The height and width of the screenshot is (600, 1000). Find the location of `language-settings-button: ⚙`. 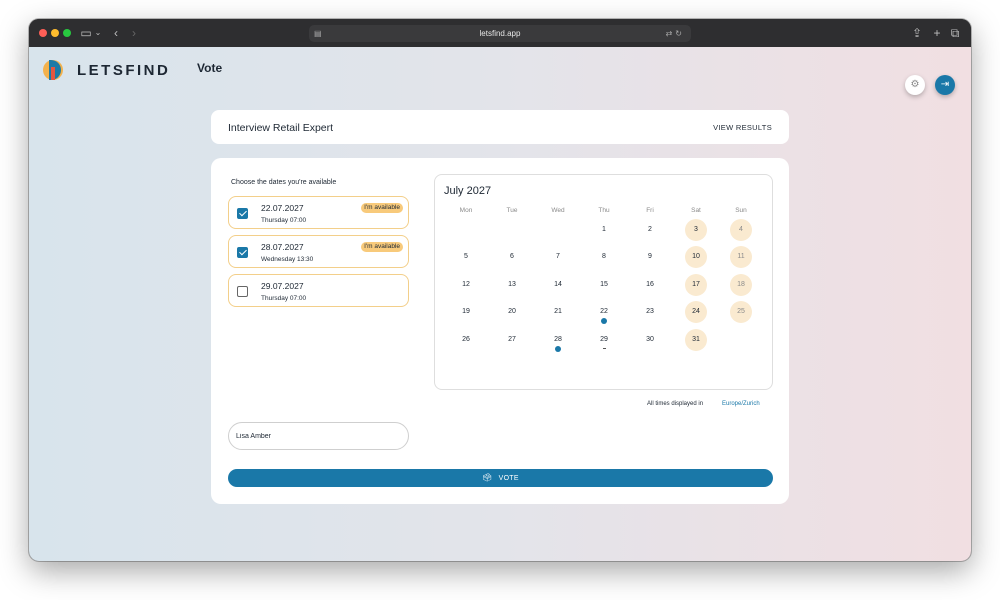

language-settings-button: ⚙ is located at coordinates (915, 85).